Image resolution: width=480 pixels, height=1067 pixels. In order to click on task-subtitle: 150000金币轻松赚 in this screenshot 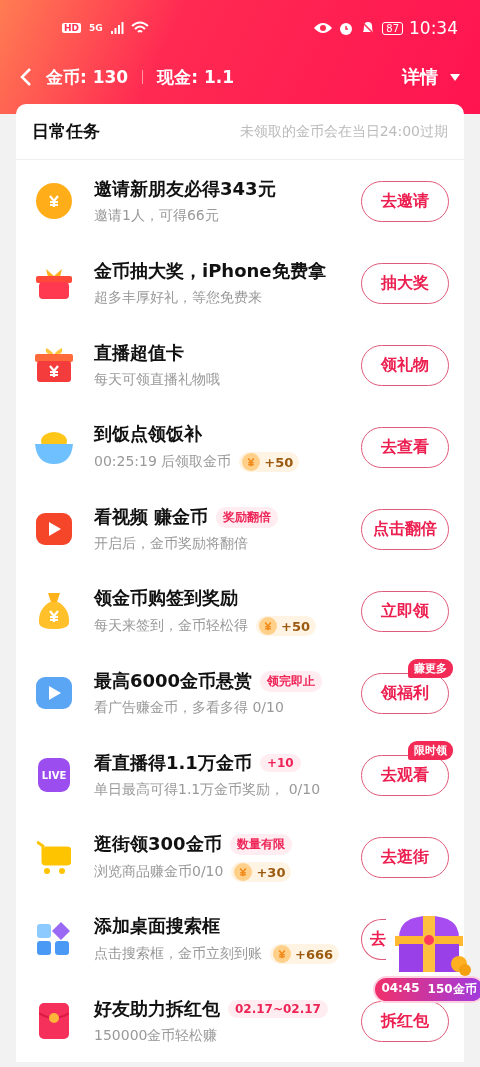, I will do `click(156, 1036)`.